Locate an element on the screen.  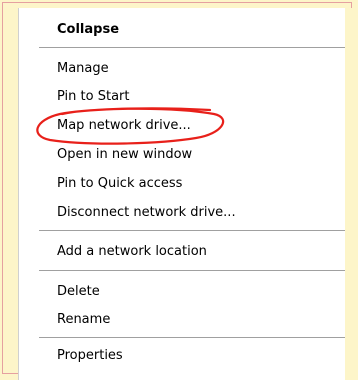
menu-item-collapse: Collapse is located at coordinates (88, 29).